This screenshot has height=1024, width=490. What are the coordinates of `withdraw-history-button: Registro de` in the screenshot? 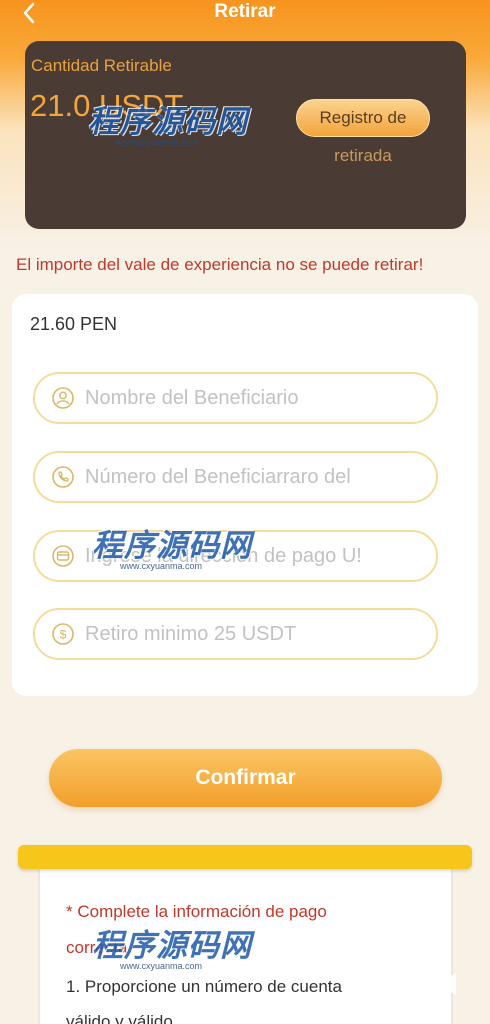 It's located at (363, 118).